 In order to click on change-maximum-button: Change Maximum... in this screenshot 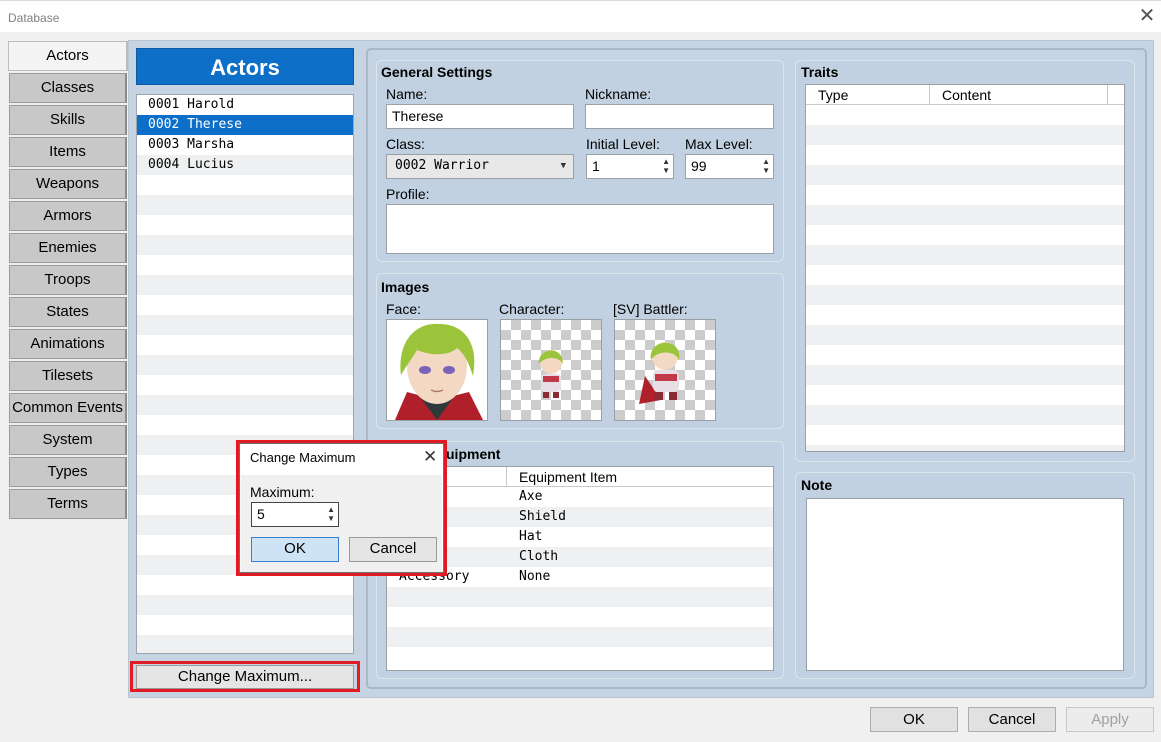, I will do `click(245, 677)`.